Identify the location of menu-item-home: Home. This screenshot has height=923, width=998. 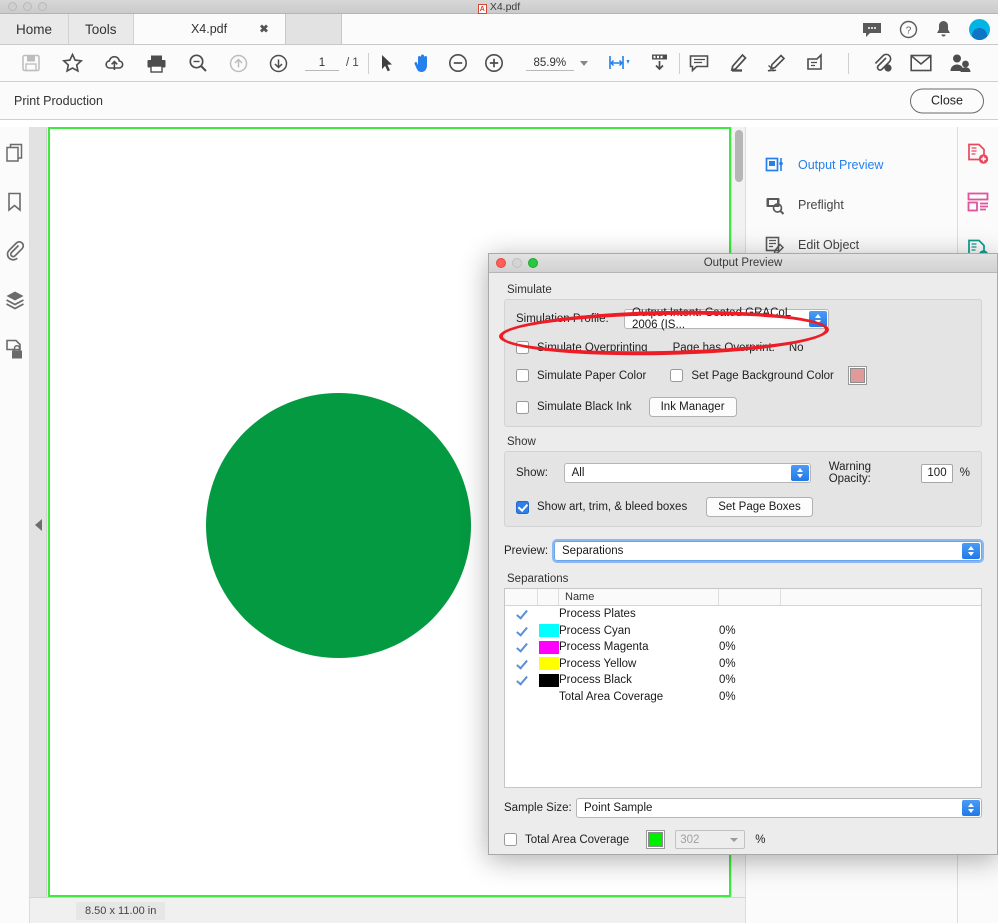
(35, 29).